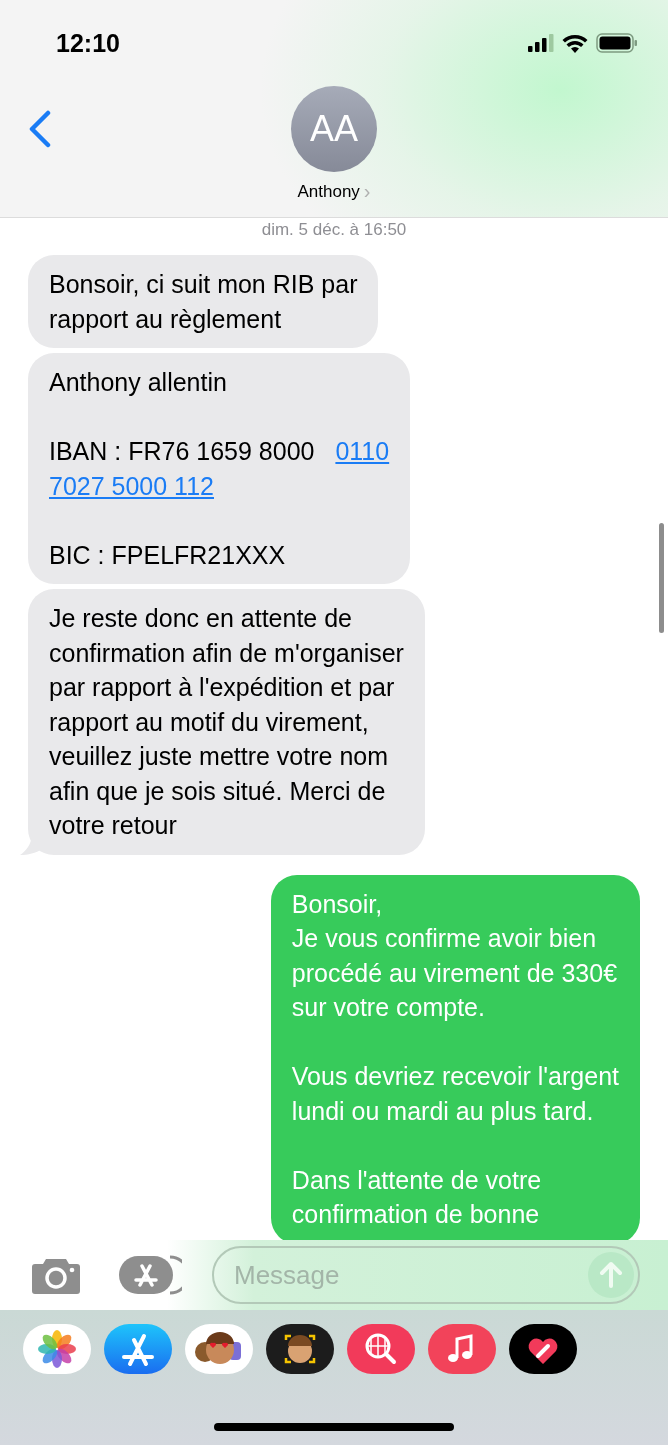 Image resolution: width=668 pixels, height=1445 pixels. What do you see at coordinates (575, 43) in the screenshot?
I see `wifi-icon` at bounding box center [575, 43].